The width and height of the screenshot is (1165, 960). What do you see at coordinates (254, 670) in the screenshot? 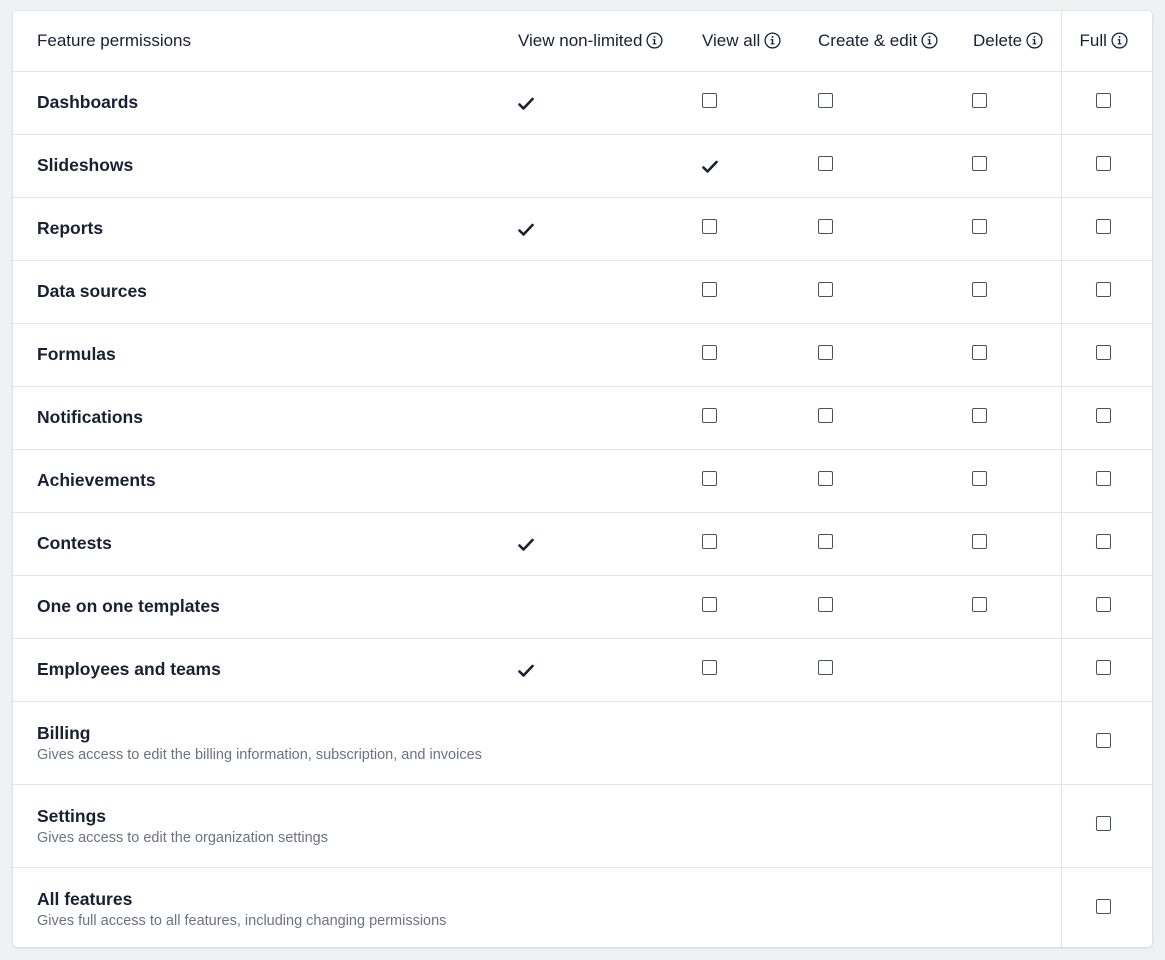
I see `feature-name-cell: Employees and teams` at bounding box center [254, 670].